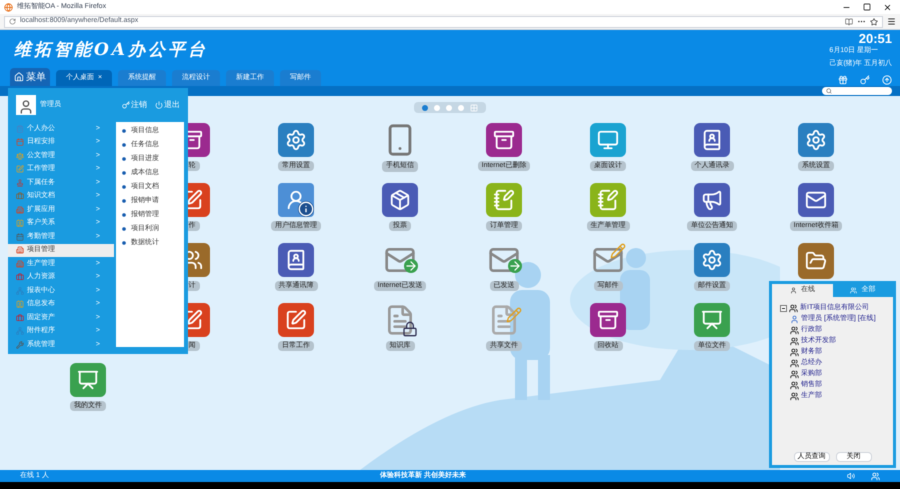 This screenshot has height=489, width=900. What do you see at coordinates (8, 7) in the screenshot?
I see `browser-logo-icon` at bounding box center [8, 7].